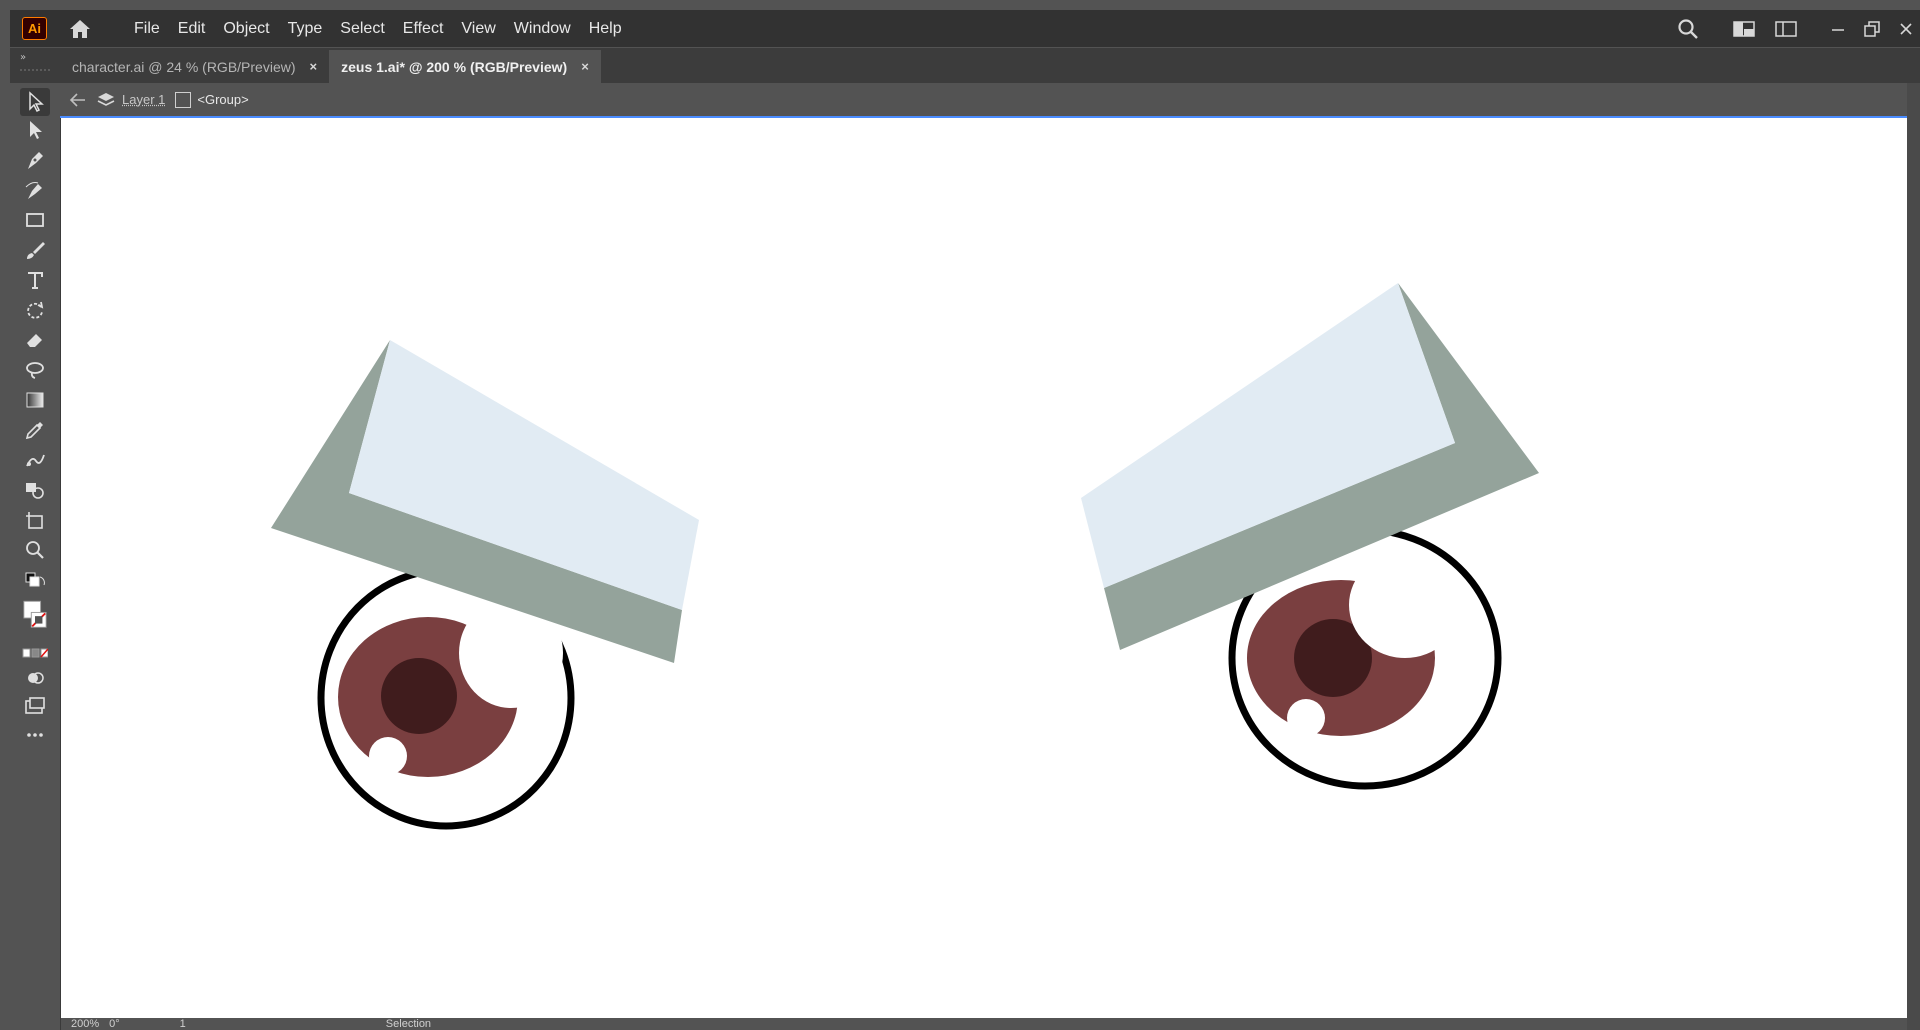  I want to click on paintbrush-tool-icon, so click(35, 250).